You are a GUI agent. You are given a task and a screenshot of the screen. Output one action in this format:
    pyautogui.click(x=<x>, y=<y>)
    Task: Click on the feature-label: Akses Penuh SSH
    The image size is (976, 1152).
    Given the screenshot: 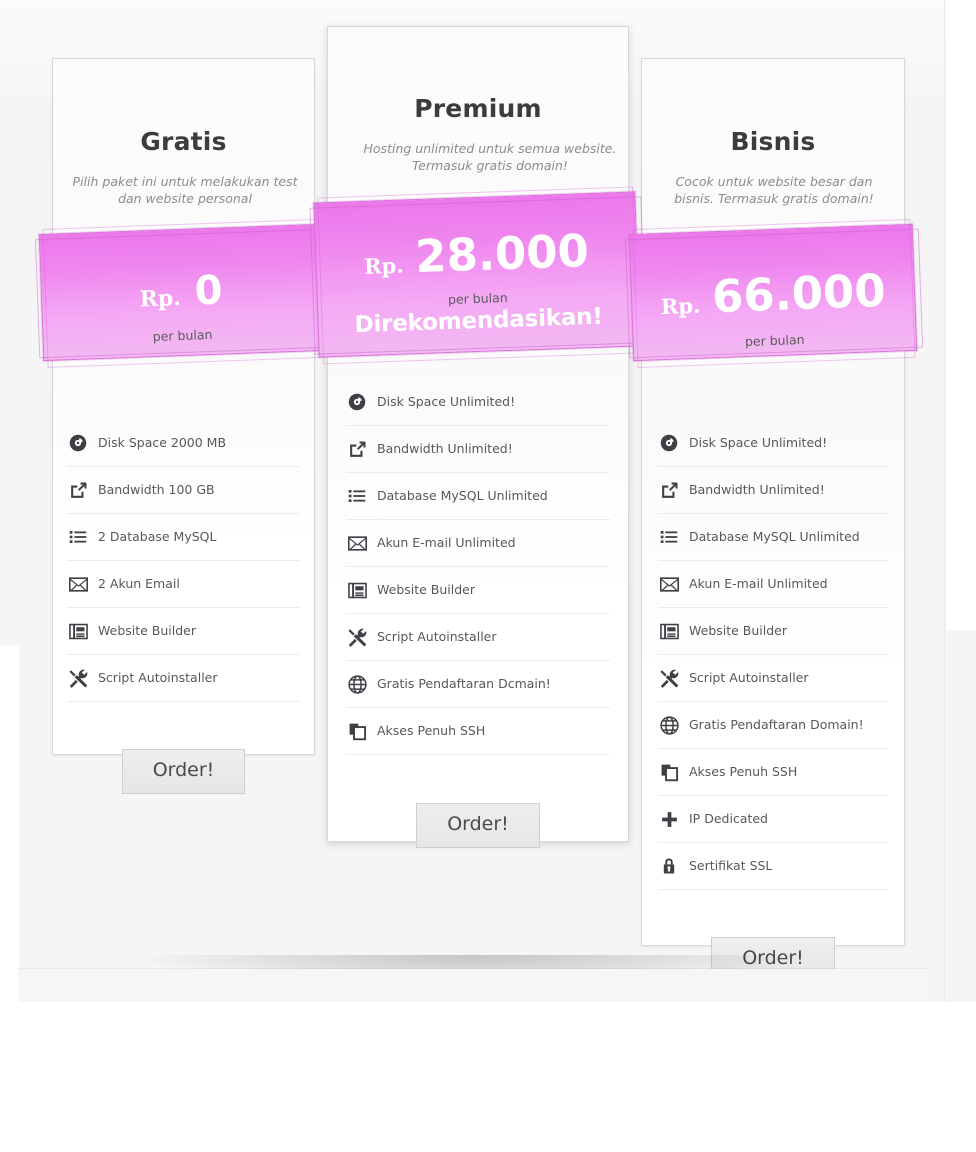 What is the action you would take?
    pyautogui.click(x=431, y=730)
    